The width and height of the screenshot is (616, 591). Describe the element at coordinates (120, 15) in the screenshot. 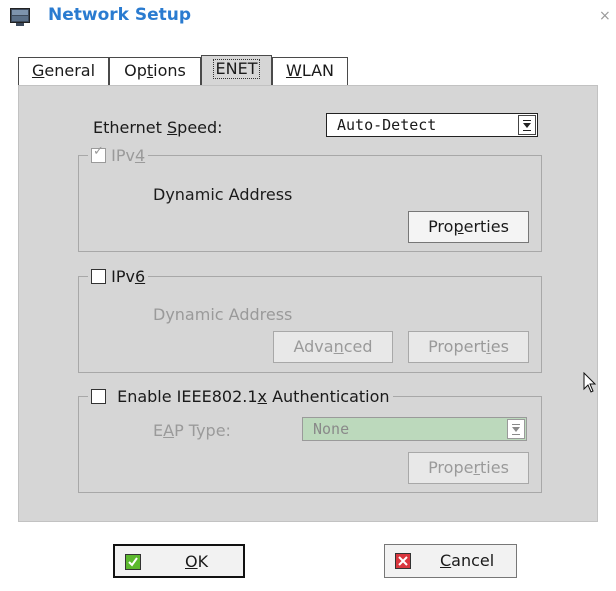

I see `window-title: Network Setup` at that location.